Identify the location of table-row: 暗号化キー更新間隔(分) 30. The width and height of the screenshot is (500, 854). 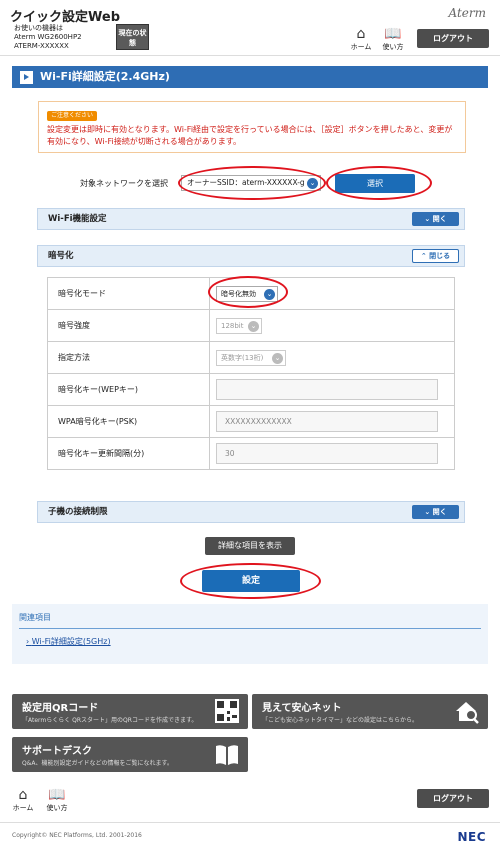
(251, 453).